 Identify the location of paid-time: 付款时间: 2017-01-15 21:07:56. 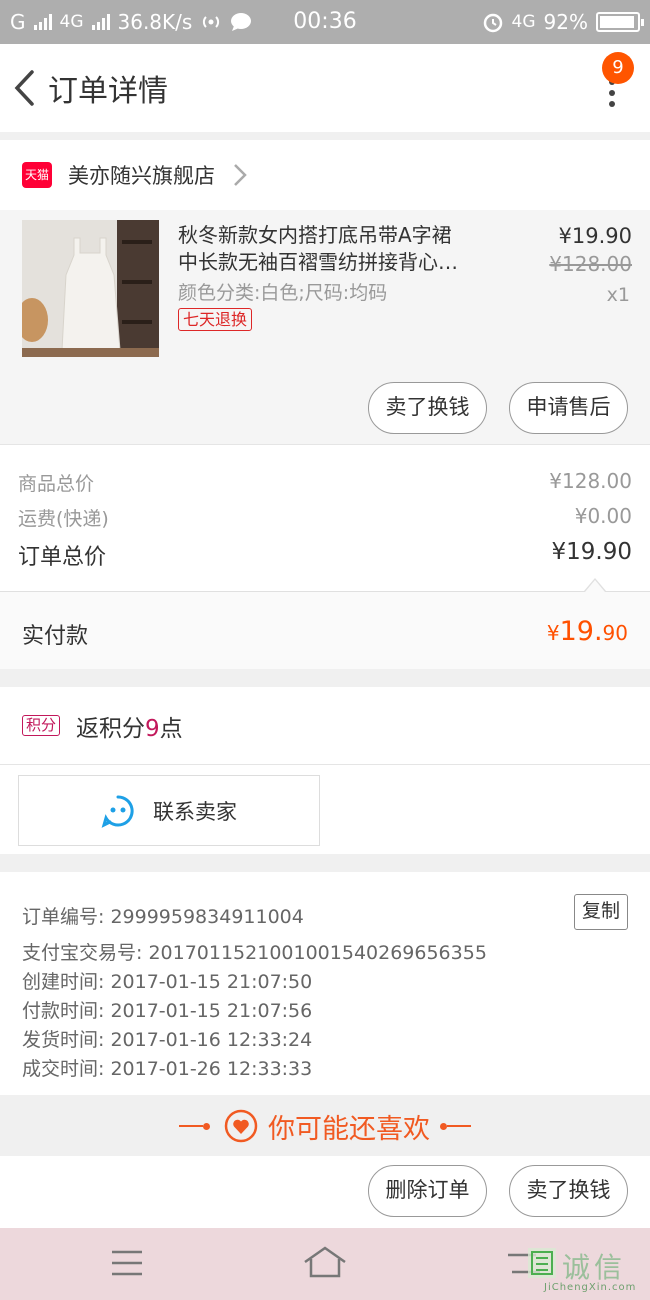
(167, 1011).